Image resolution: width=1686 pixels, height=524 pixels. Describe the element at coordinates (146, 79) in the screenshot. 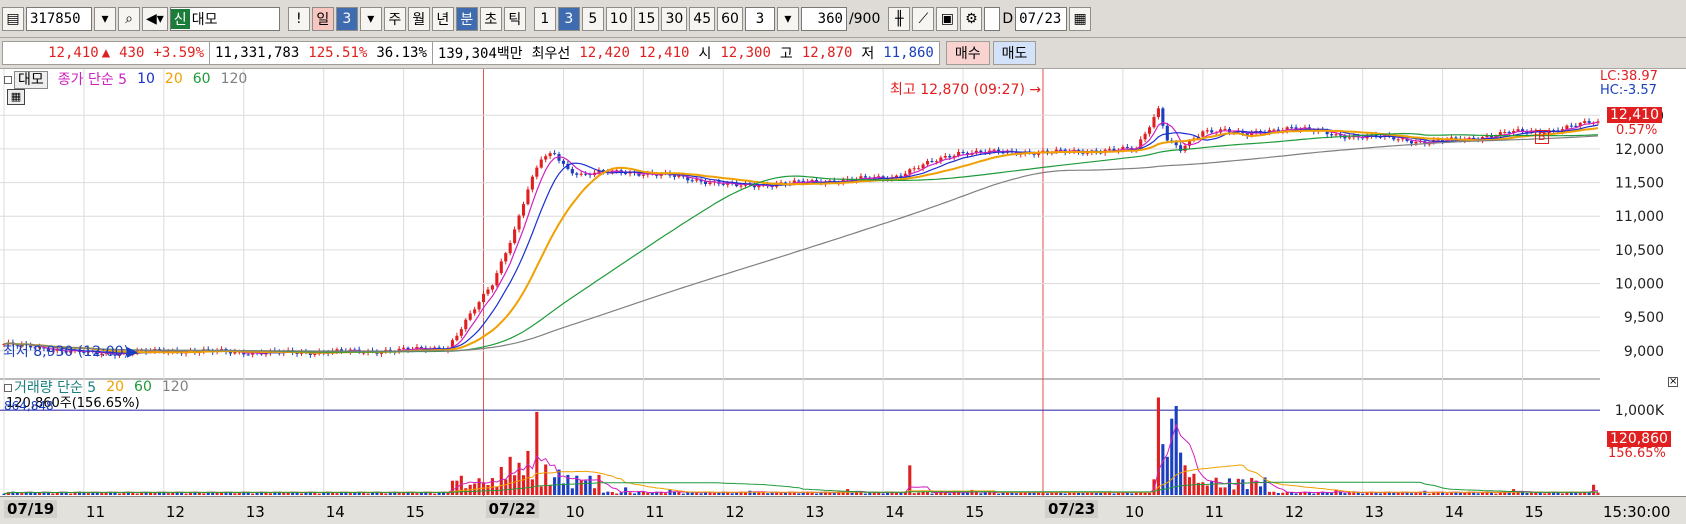

I see `ma10-legend: 10` at that location.